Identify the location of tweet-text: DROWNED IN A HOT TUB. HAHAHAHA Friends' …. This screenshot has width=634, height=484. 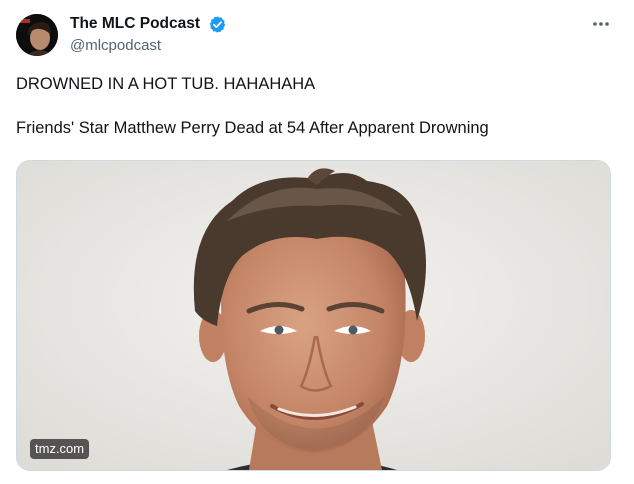
(252, 106).